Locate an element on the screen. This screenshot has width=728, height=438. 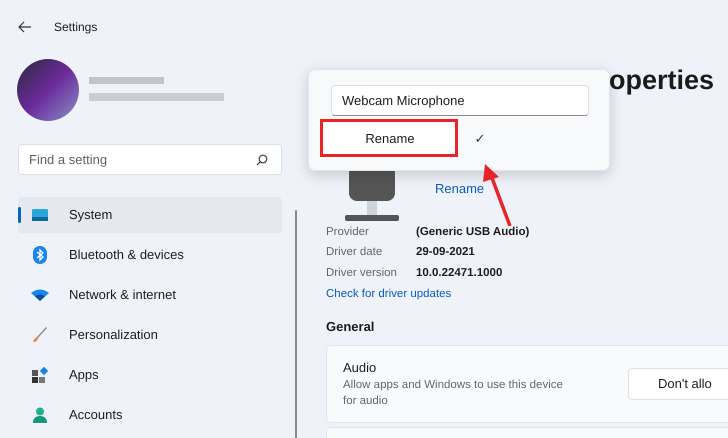
property-value: 10.0.22471.1000 is located at coordinates (459, 273).